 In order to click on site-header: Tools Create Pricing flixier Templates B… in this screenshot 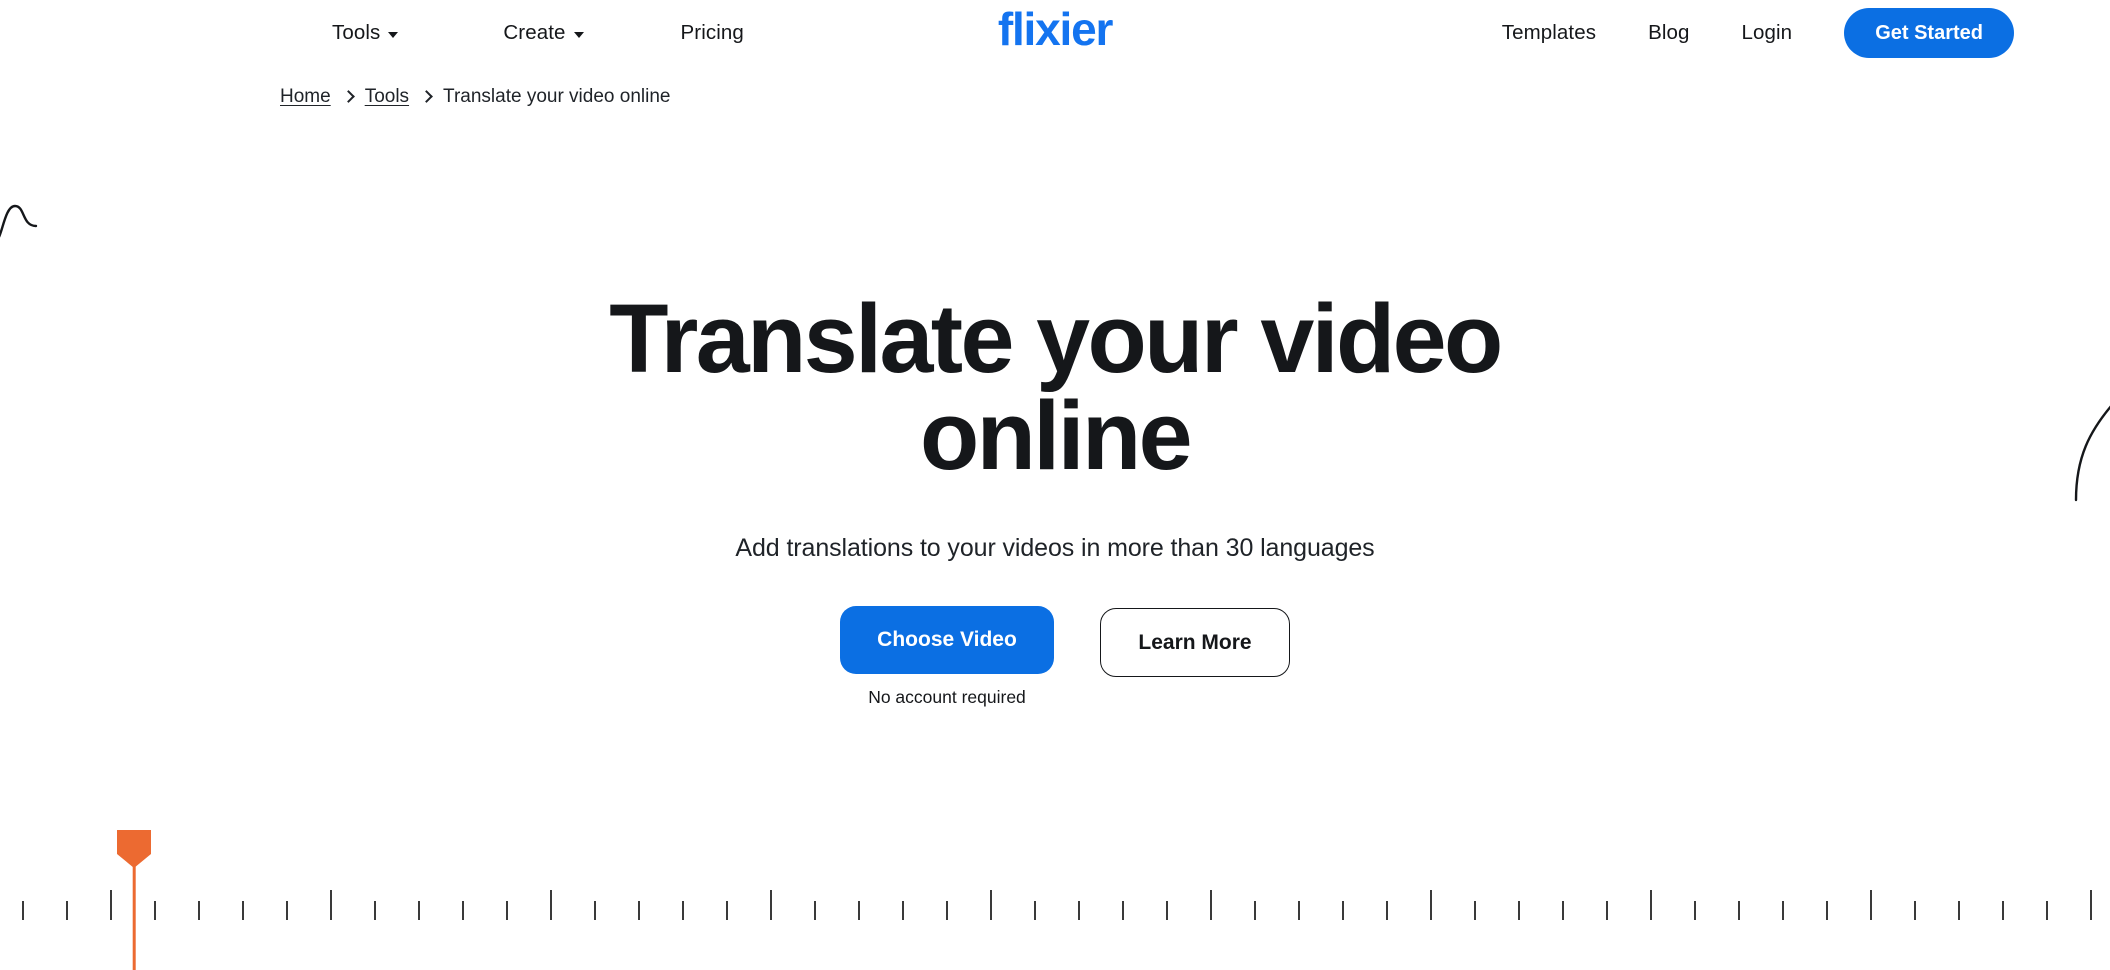, I will do `click(1055, 33)`.